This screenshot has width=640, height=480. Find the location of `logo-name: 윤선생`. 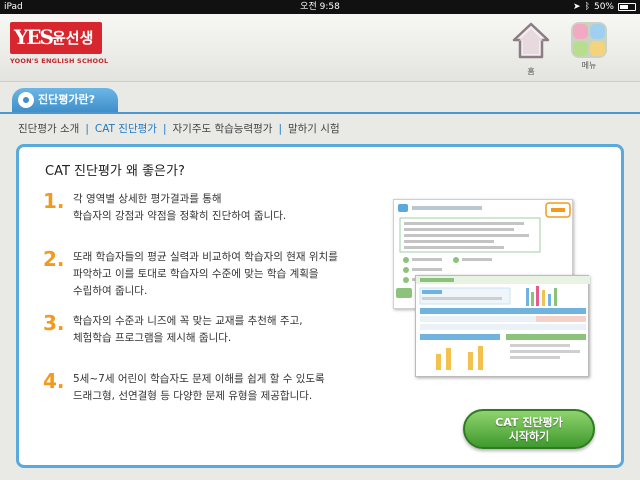

logo-name: 윤선생 is located at coordinates (73, 38).